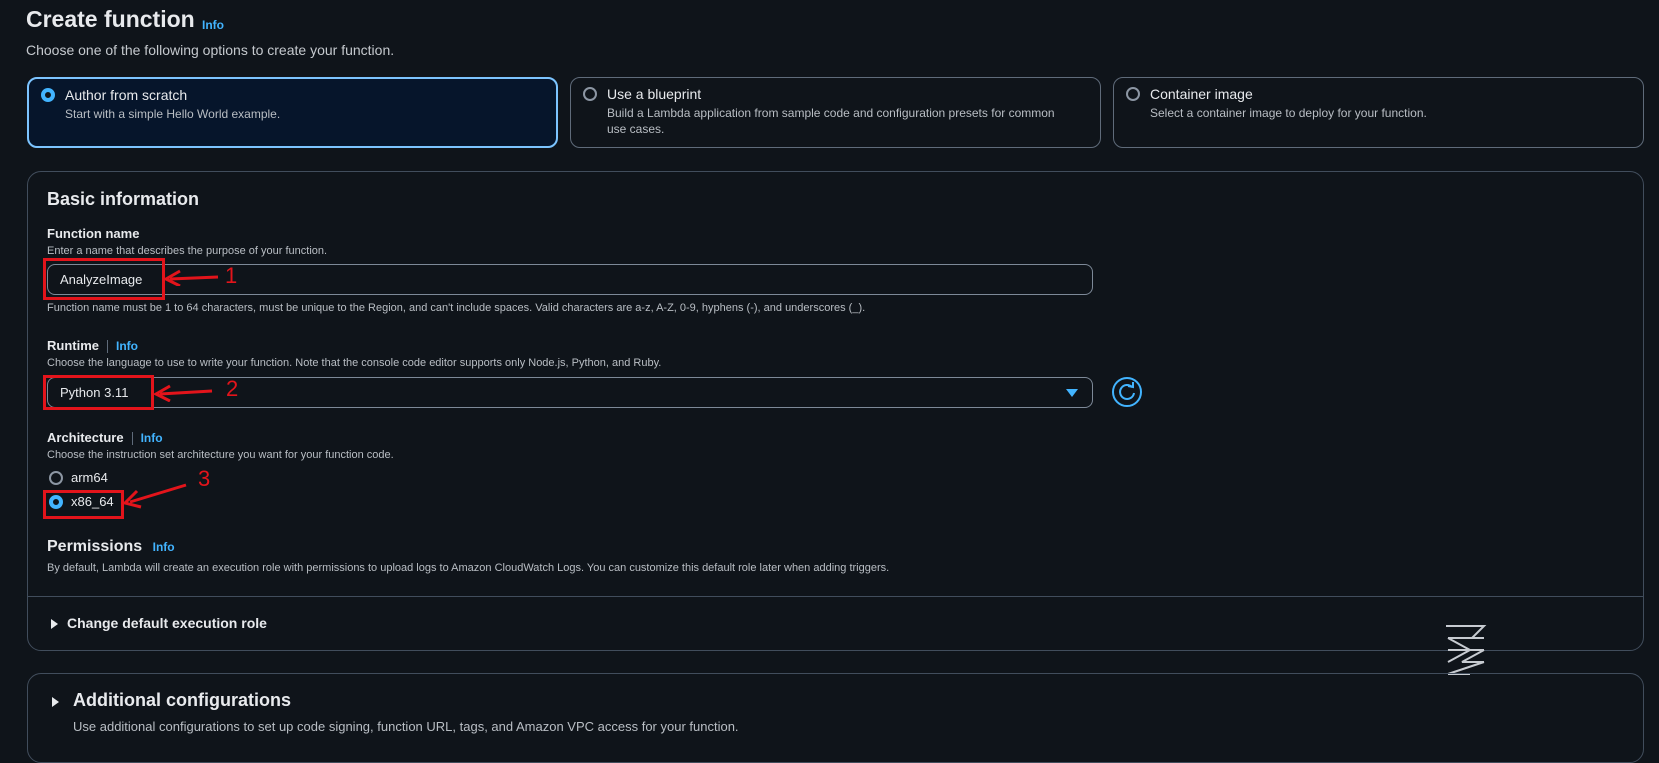 The height and width of the screenshot is (763, 1659). Describe the element at coordinates (1072, 393) in the screenshot. I see `chevron-down-icon` at that location.